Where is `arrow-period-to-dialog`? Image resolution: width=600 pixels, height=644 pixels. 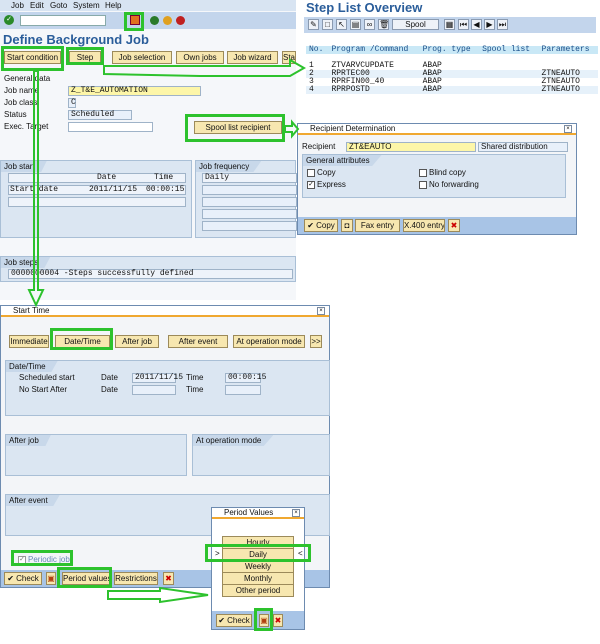
arrow-period-to-dialog is located at coordinates (158, 595).